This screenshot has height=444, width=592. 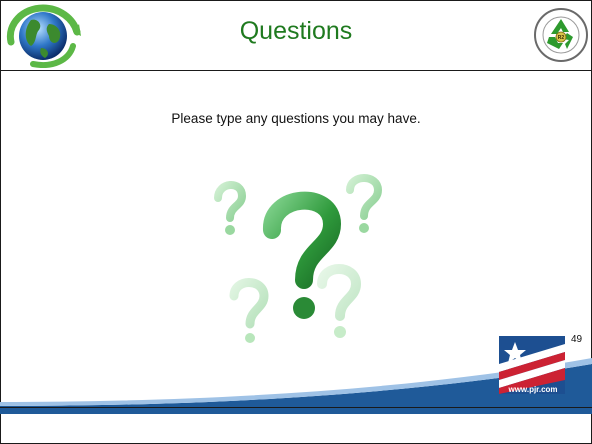 What do you see at coordinates (533, 389) in the screenshot?
I see `pjr-url-text: www.pjr.com` at bounding box center [533, 389].